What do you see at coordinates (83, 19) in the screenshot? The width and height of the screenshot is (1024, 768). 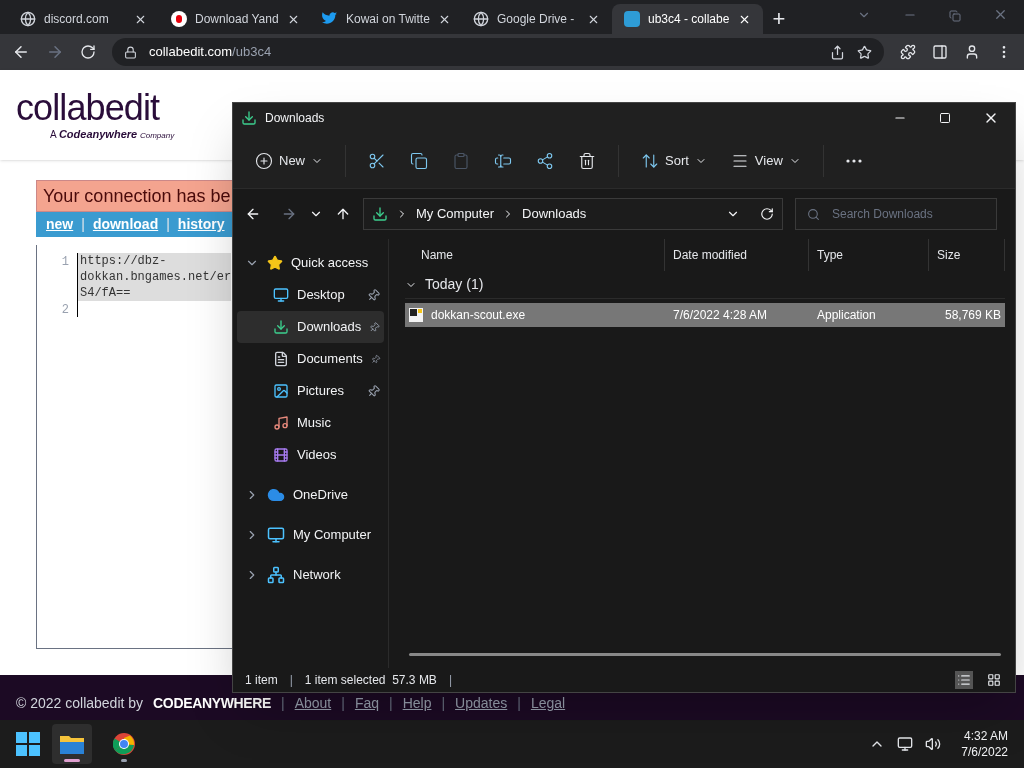 I see `browser-tab: discord.com` at bounding box center [83, 19].